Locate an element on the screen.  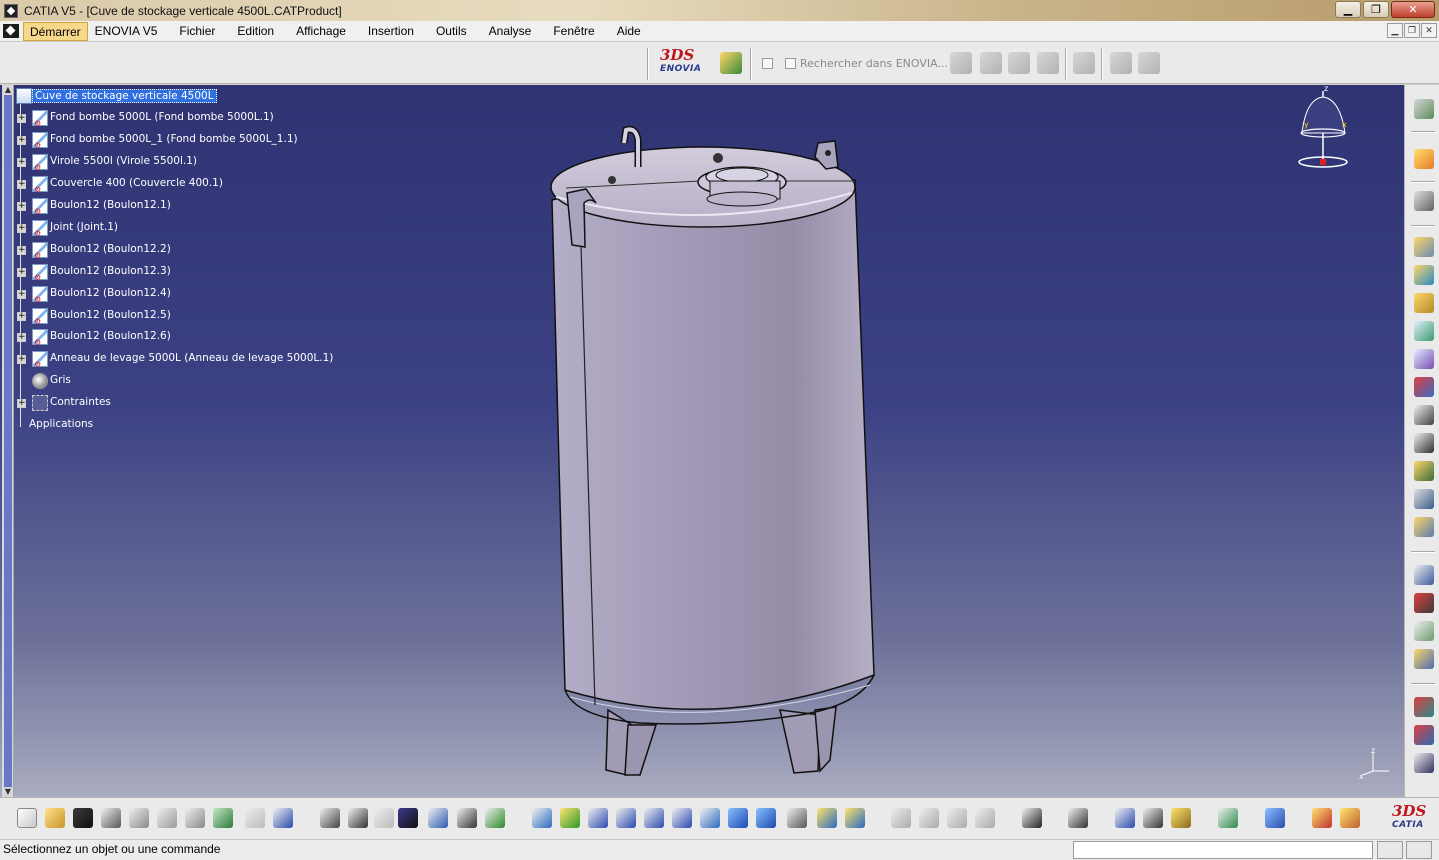
clash-icon is located at coordinates (1228, 818).